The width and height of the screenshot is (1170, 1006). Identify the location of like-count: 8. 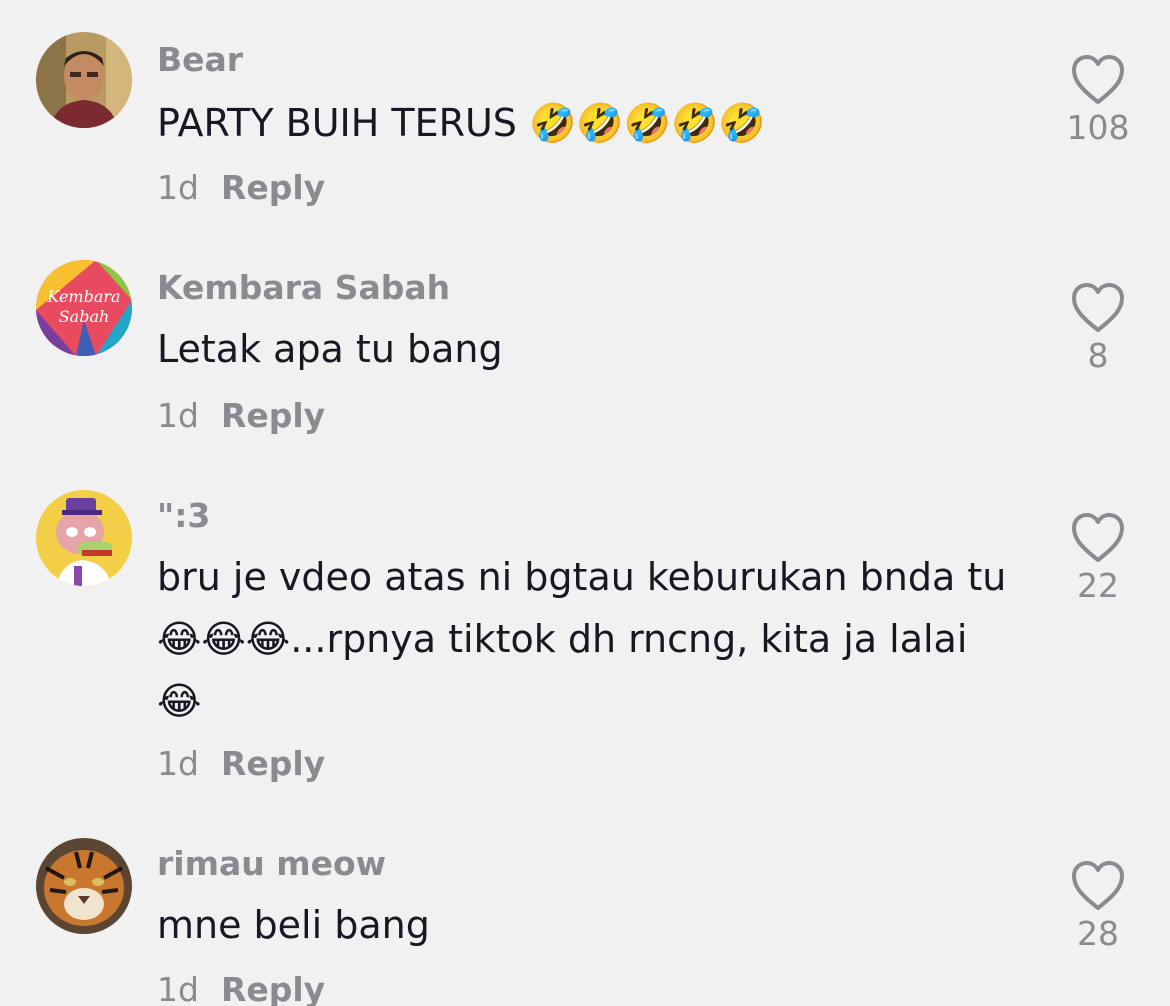
(1098, 355).